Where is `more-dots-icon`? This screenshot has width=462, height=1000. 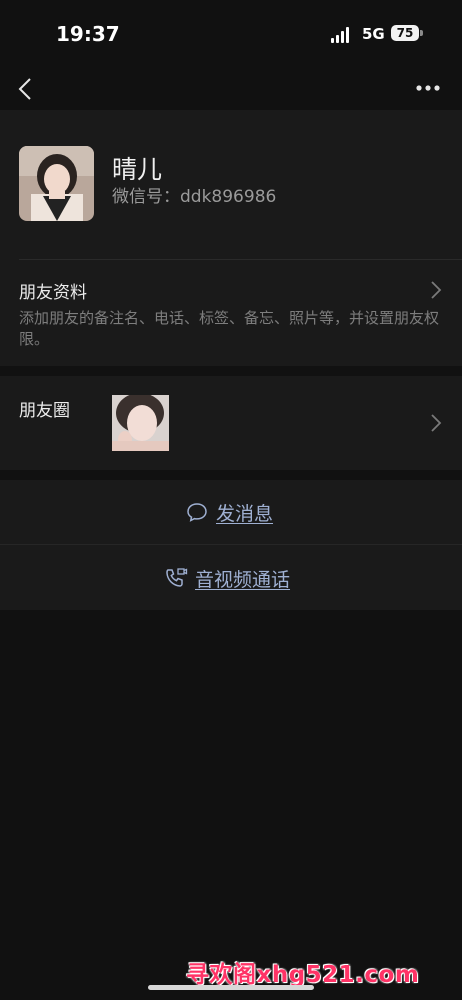
more-dots-icon is located at coordinates (428, 88).